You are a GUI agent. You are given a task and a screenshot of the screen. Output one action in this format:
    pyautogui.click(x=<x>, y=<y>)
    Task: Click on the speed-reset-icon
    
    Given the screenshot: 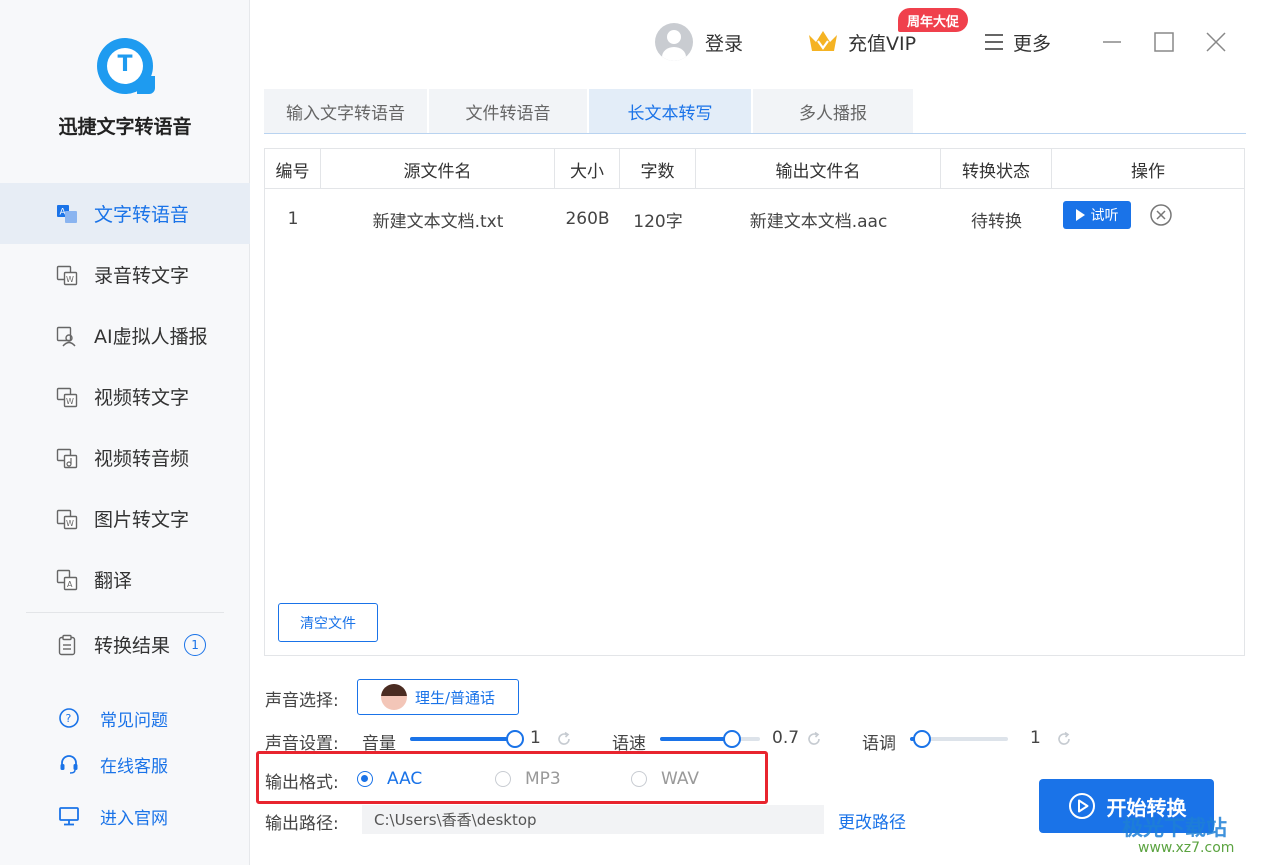 What is the action you would take?
    pyautogui.click(x=814, y=739)
    